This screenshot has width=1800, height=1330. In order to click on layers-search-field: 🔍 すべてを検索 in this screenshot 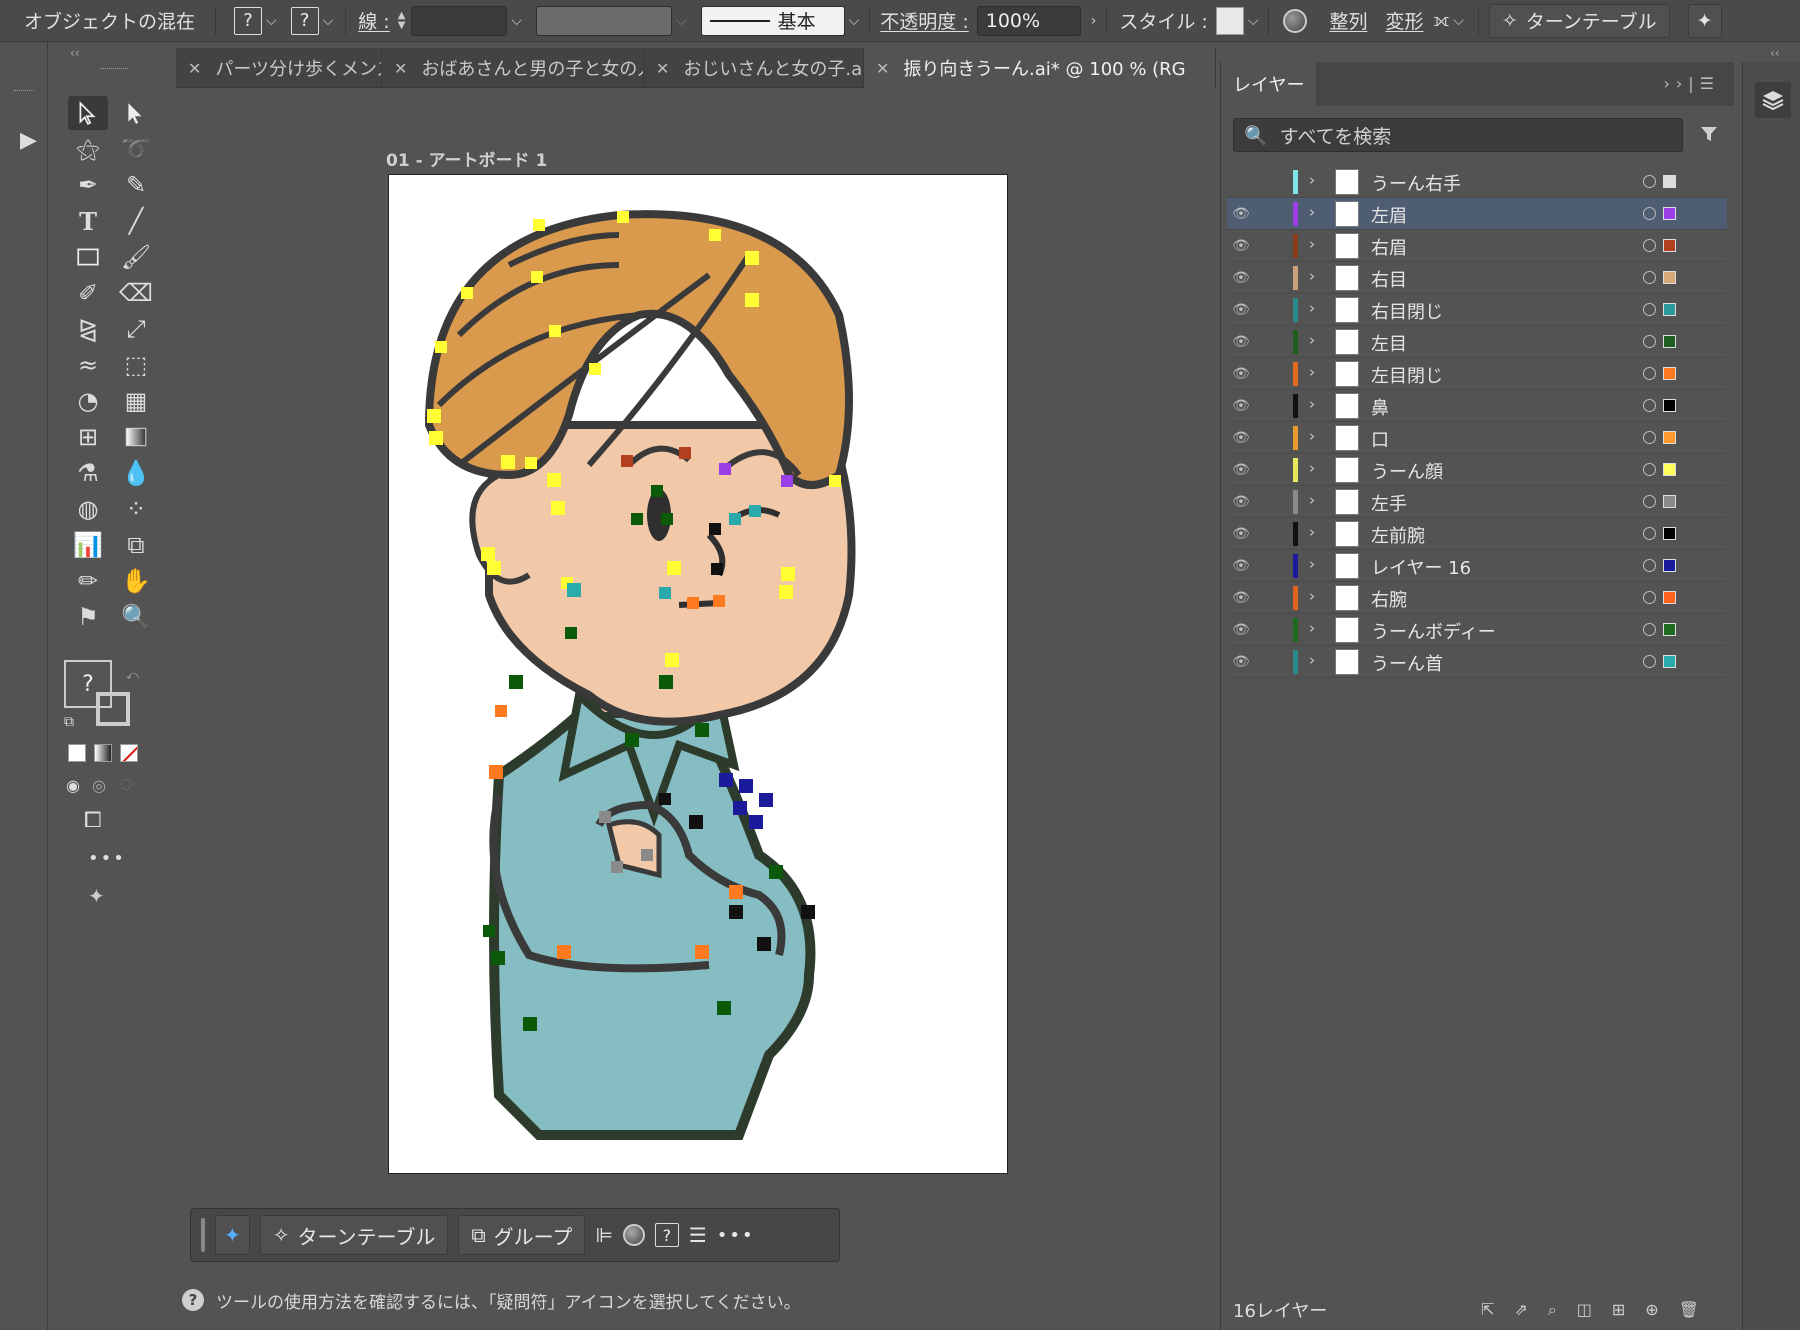, I will do `click(1458, 135)`.